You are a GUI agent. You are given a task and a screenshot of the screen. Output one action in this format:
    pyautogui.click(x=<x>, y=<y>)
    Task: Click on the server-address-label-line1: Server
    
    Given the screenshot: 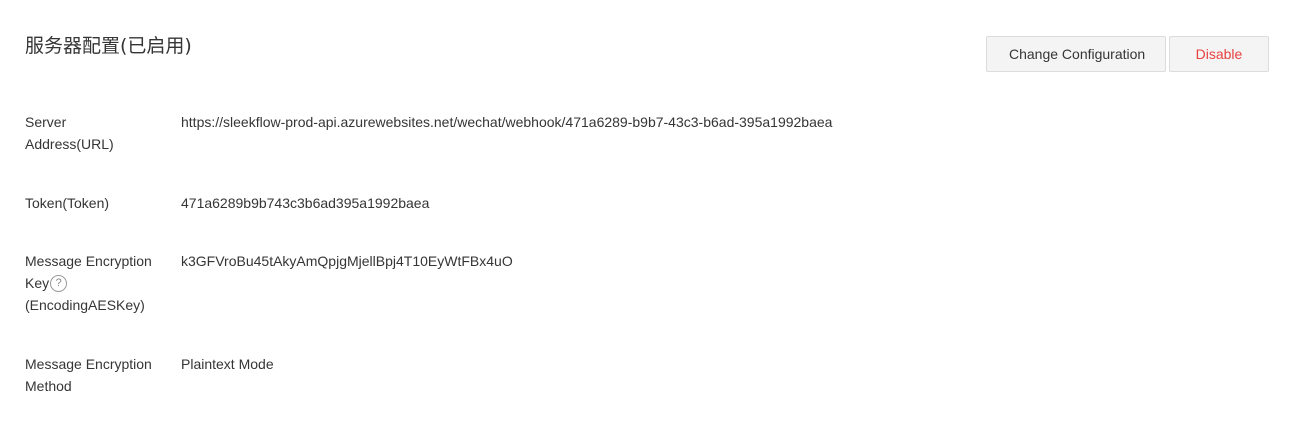 What is the action you would take?
    pyautogui.click(x=46, y=122)
    